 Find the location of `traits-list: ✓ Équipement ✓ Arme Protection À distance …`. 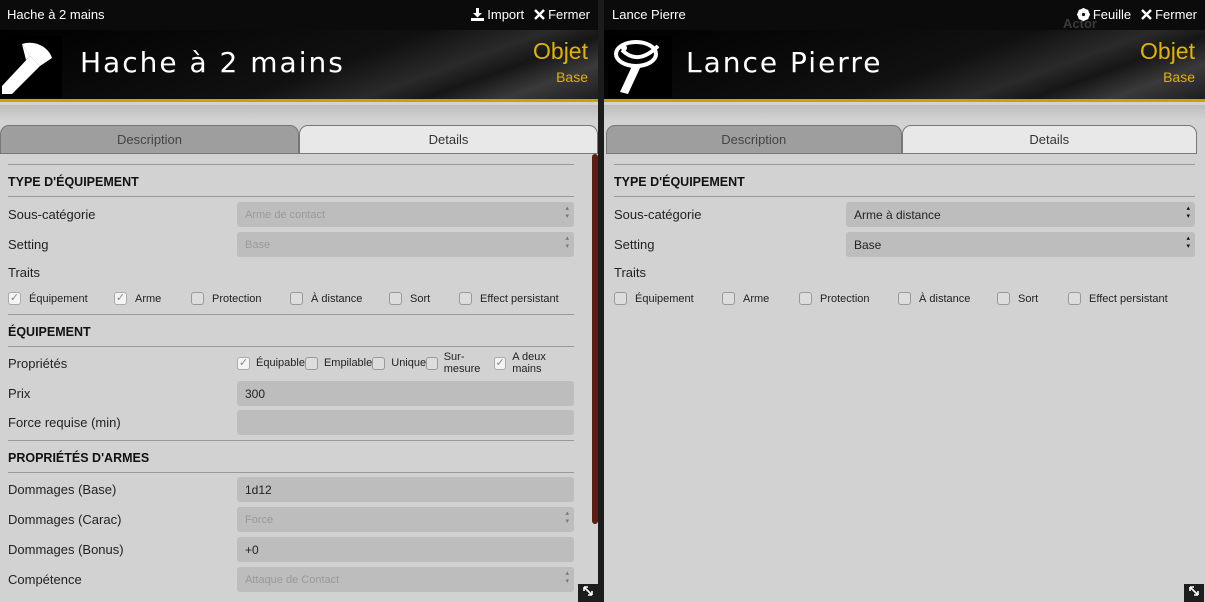

traits-list: ✓ Équipement ✓ Arme Protection À distance … is located at coordinates (291, 298).